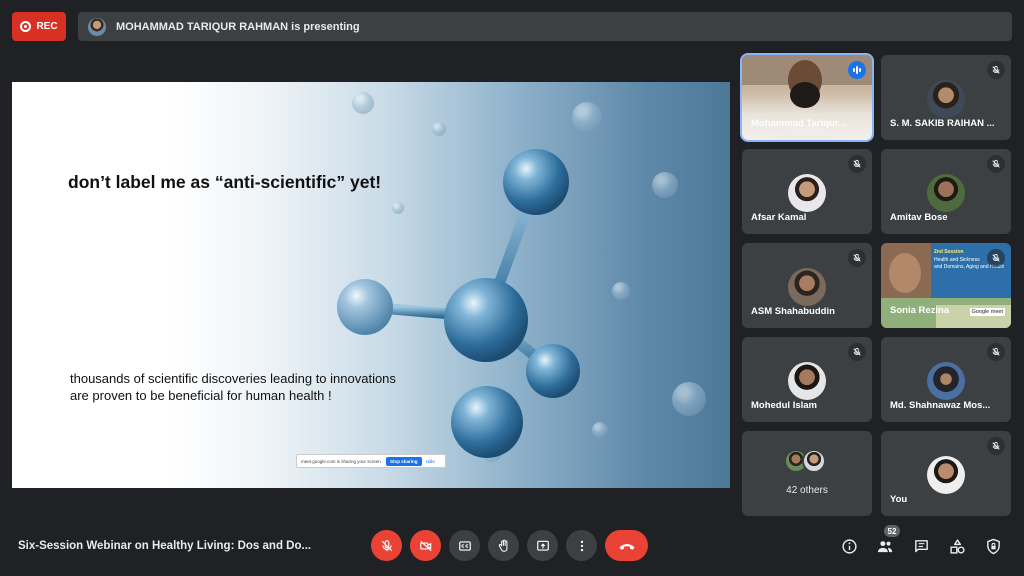 The image size is (1024, 576). Describe the element at coordinates (807, 490) in the screenshot. I see `others-count: 42 others` at that location.